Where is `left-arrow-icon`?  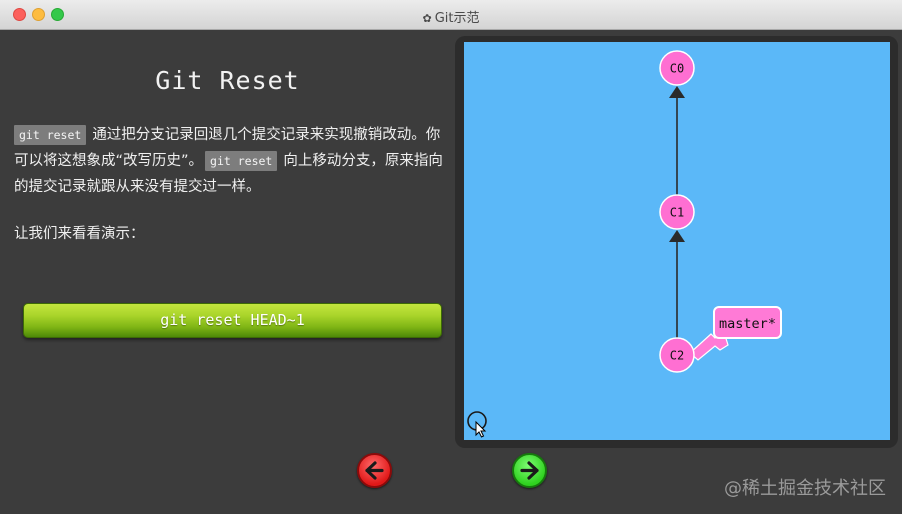 left-arrow-icon is located at coordinates (374, 470).